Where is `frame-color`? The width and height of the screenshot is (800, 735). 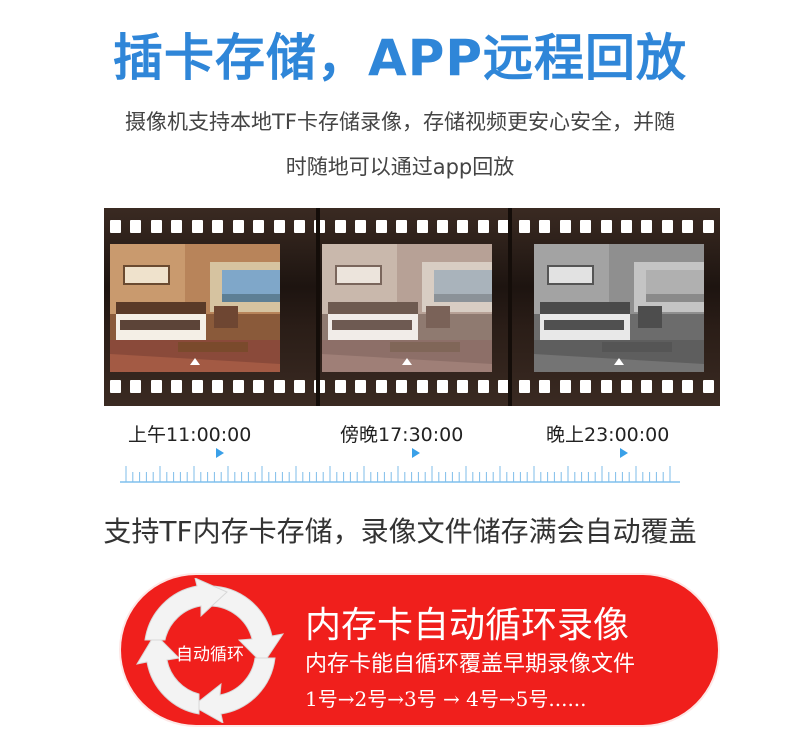
frame-color is located at coordinates (195, 308).